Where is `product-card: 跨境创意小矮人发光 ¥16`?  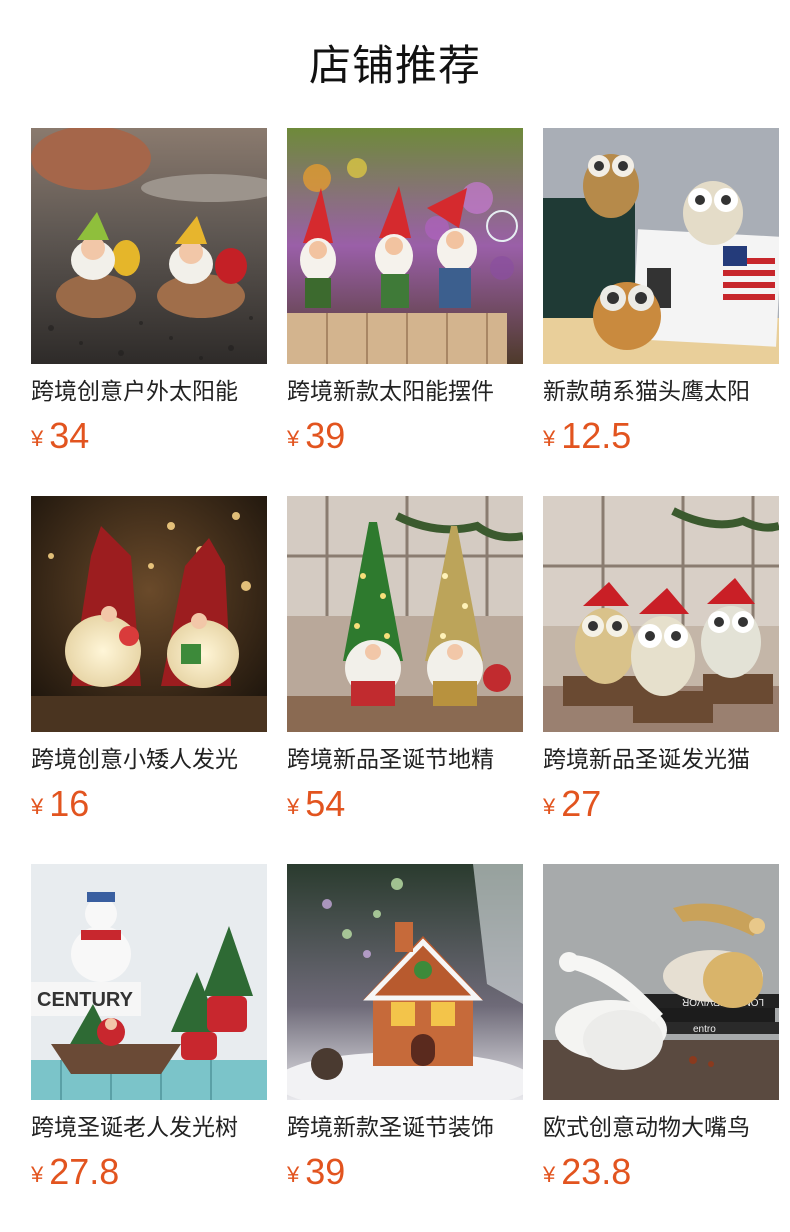 product-card: 跨境创意小矮人发光 ¥16 is located at coordinates (149, 680).